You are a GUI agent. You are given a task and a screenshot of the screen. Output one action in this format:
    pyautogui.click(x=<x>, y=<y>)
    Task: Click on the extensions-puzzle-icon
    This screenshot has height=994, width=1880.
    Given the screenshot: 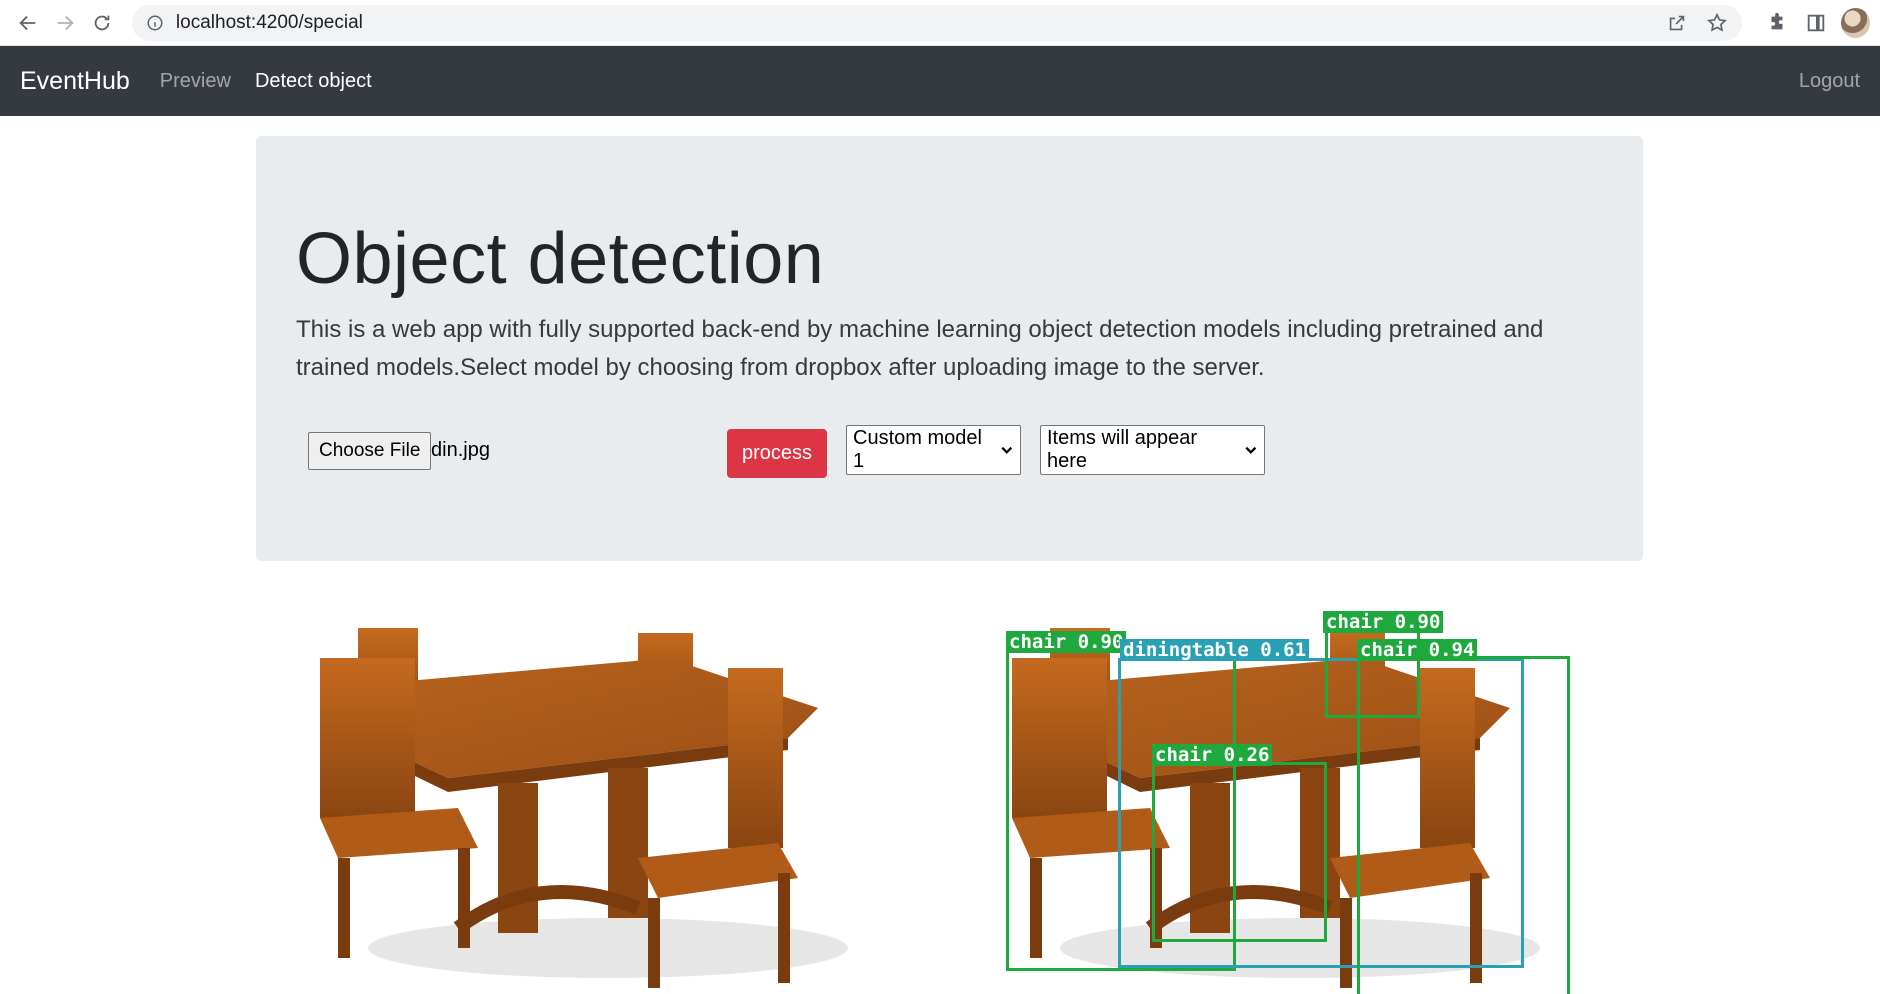 What is the action you would take?
    pyautogui.click(x=1777, y=23)
    